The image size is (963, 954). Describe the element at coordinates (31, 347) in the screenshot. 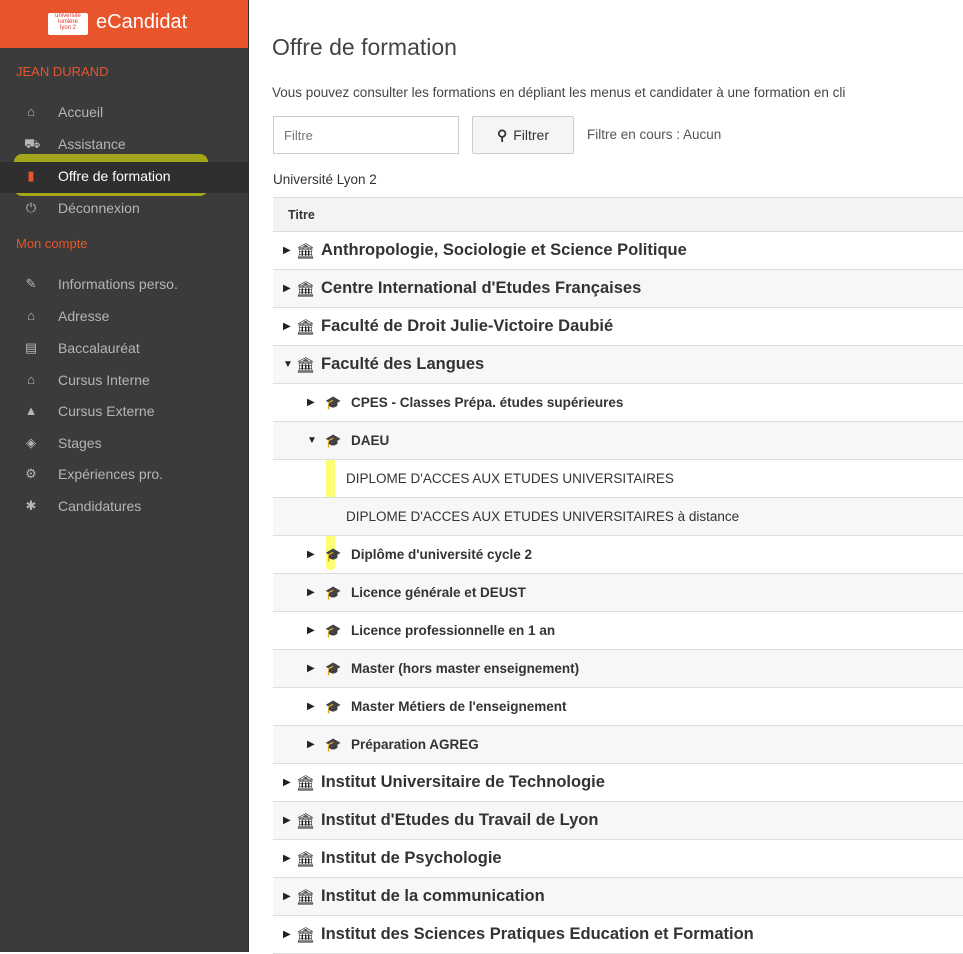

I see `book-icon: ▤` at that location.